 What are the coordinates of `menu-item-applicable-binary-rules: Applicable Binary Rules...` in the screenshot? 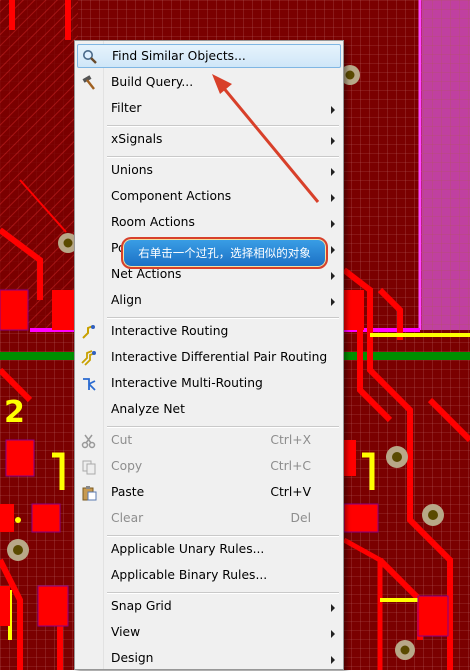 It's located at (209, 576).